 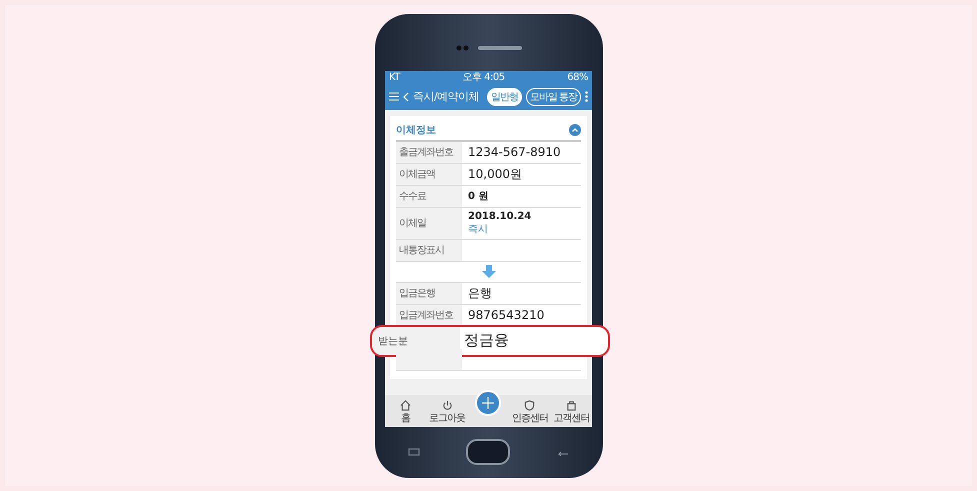 I want to click on row-value: 0 원, so click(x=478, y=197).